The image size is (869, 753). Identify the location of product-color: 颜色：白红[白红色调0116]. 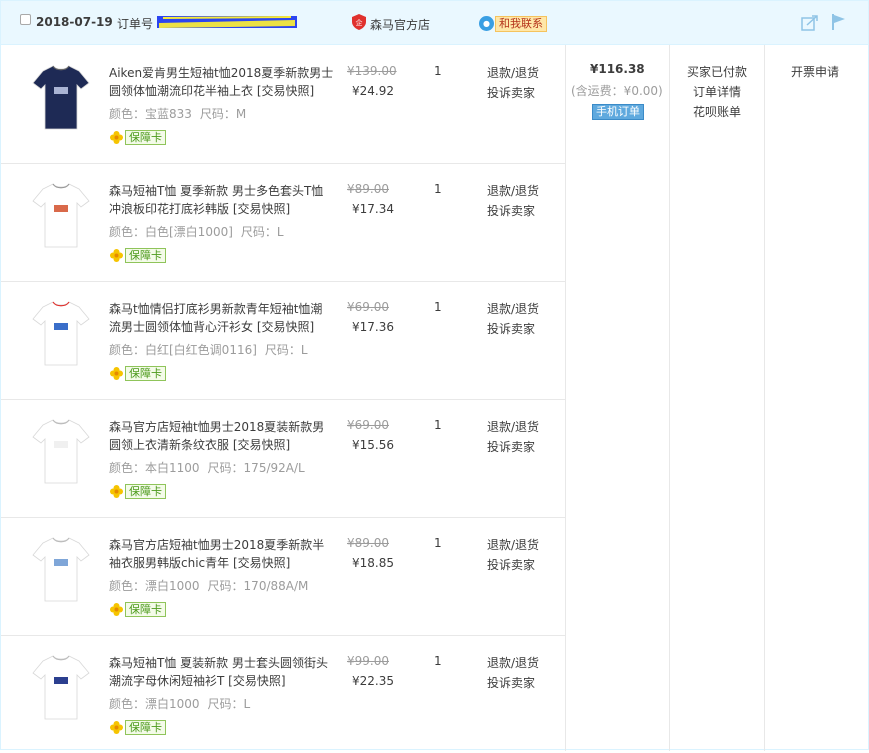
(183, 350).